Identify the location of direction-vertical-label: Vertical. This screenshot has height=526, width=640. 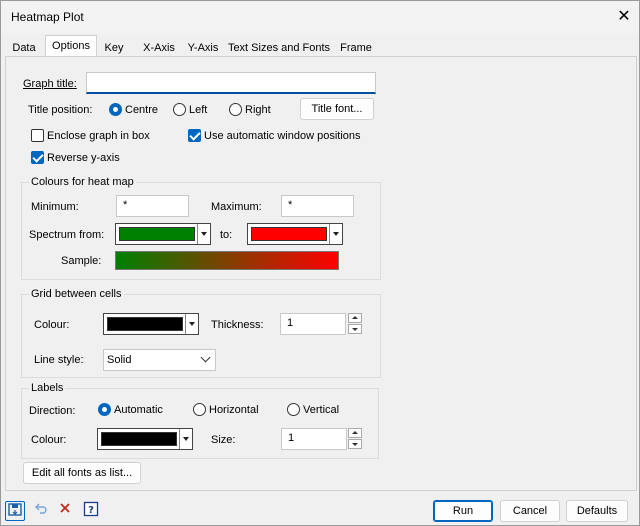
(321, 410).